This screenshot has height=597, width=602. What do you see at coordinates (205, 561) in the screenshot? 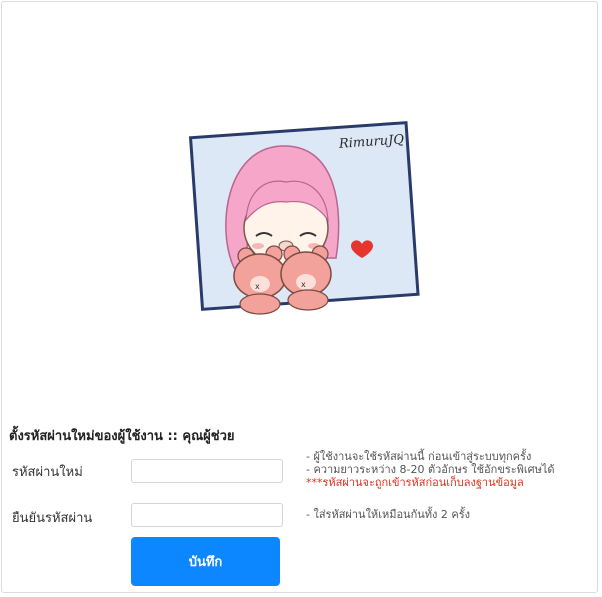
I see `save-button: บันทึก` at bounding box center [205, 561].